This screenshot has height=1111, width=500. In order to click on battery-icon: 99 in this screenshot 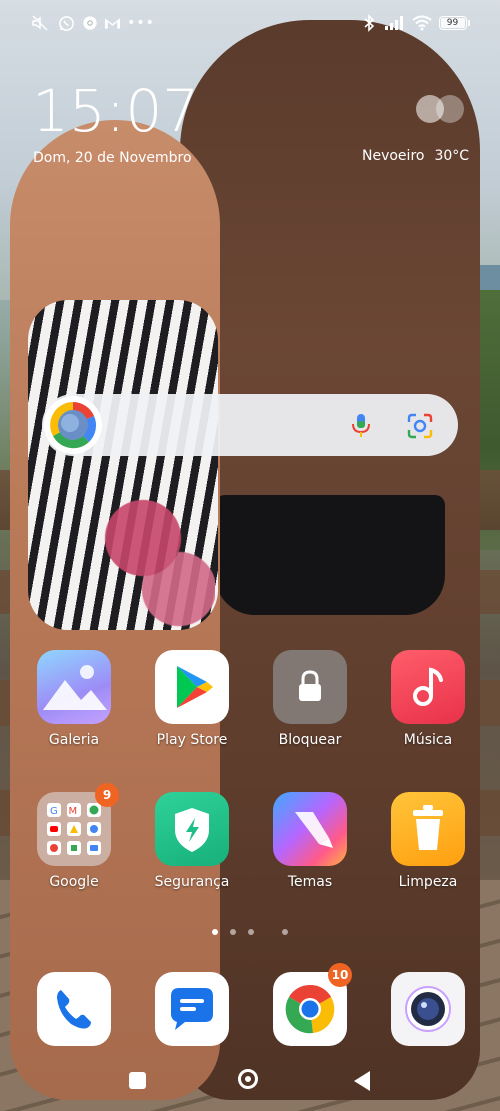, I will do `click(454, 23)`.